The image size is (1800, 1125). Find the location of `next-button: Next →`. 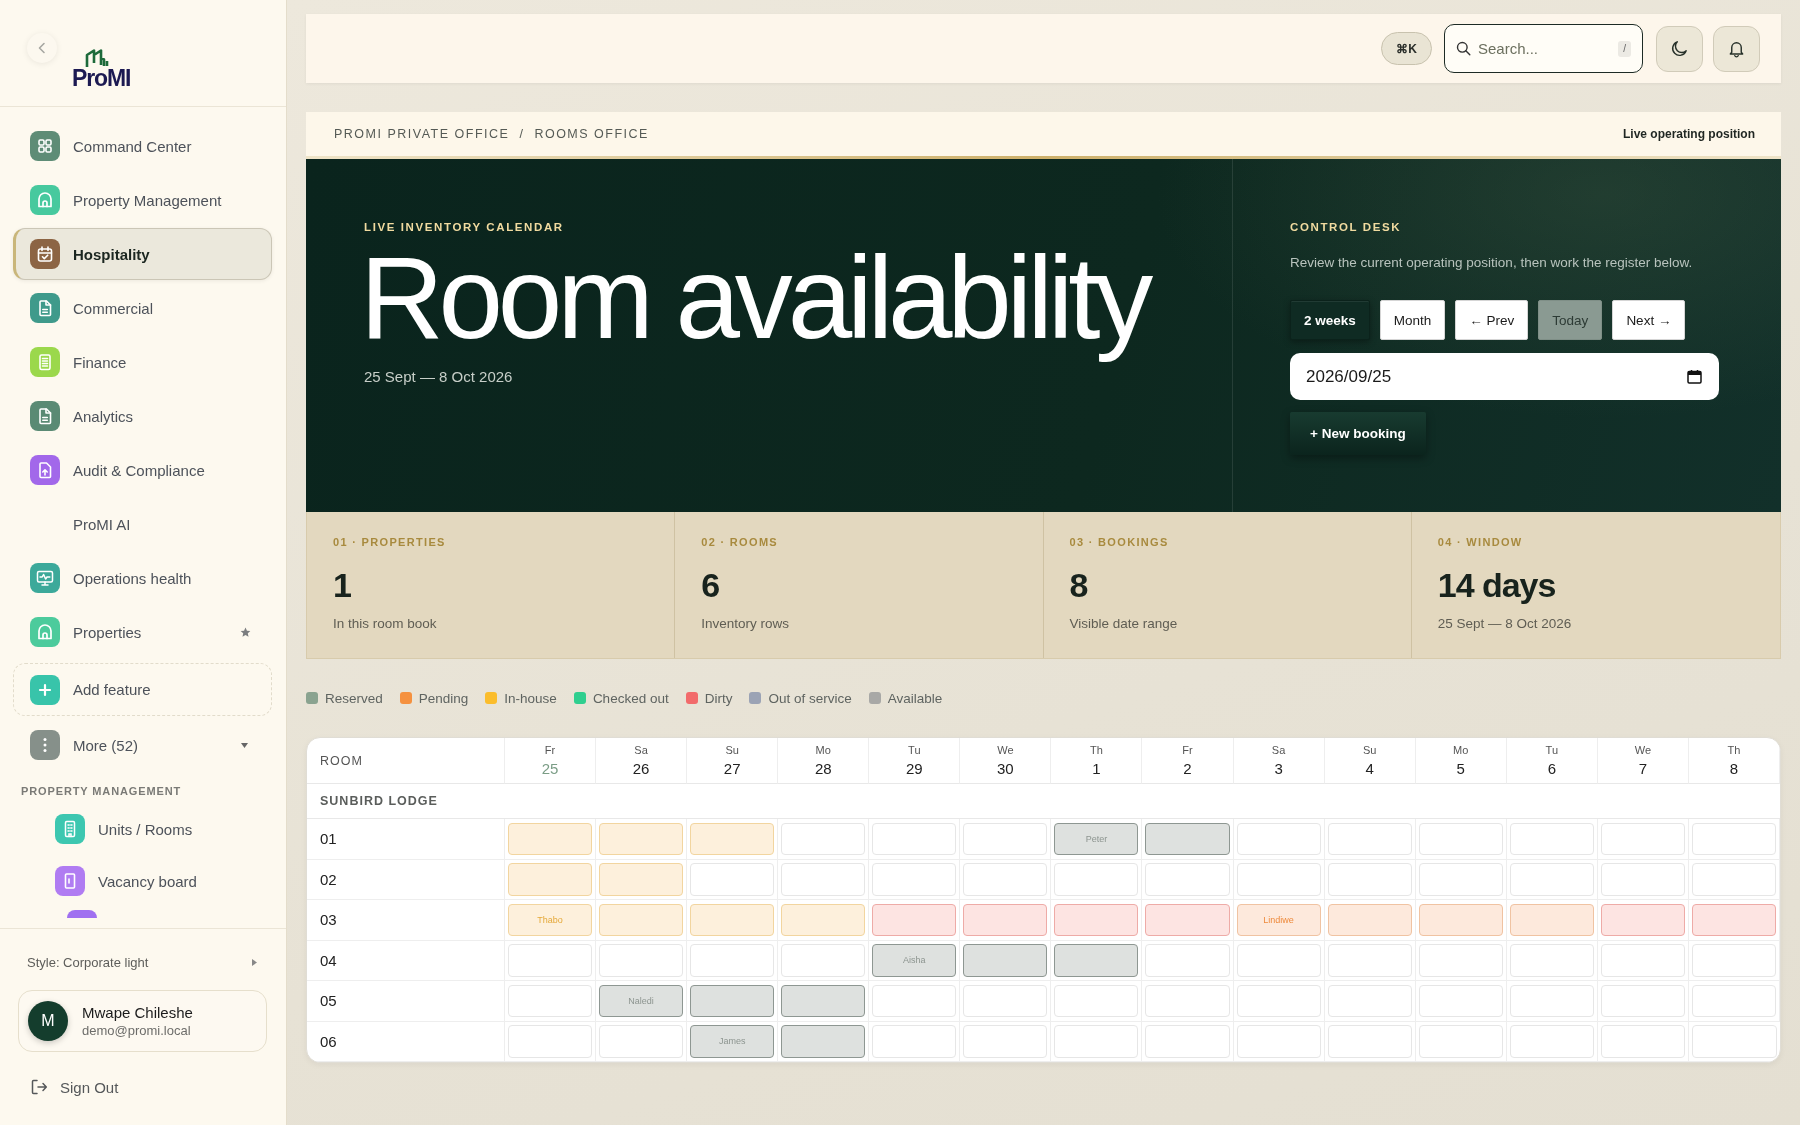

next-button: Next → is located at coordinates (1649, 320).